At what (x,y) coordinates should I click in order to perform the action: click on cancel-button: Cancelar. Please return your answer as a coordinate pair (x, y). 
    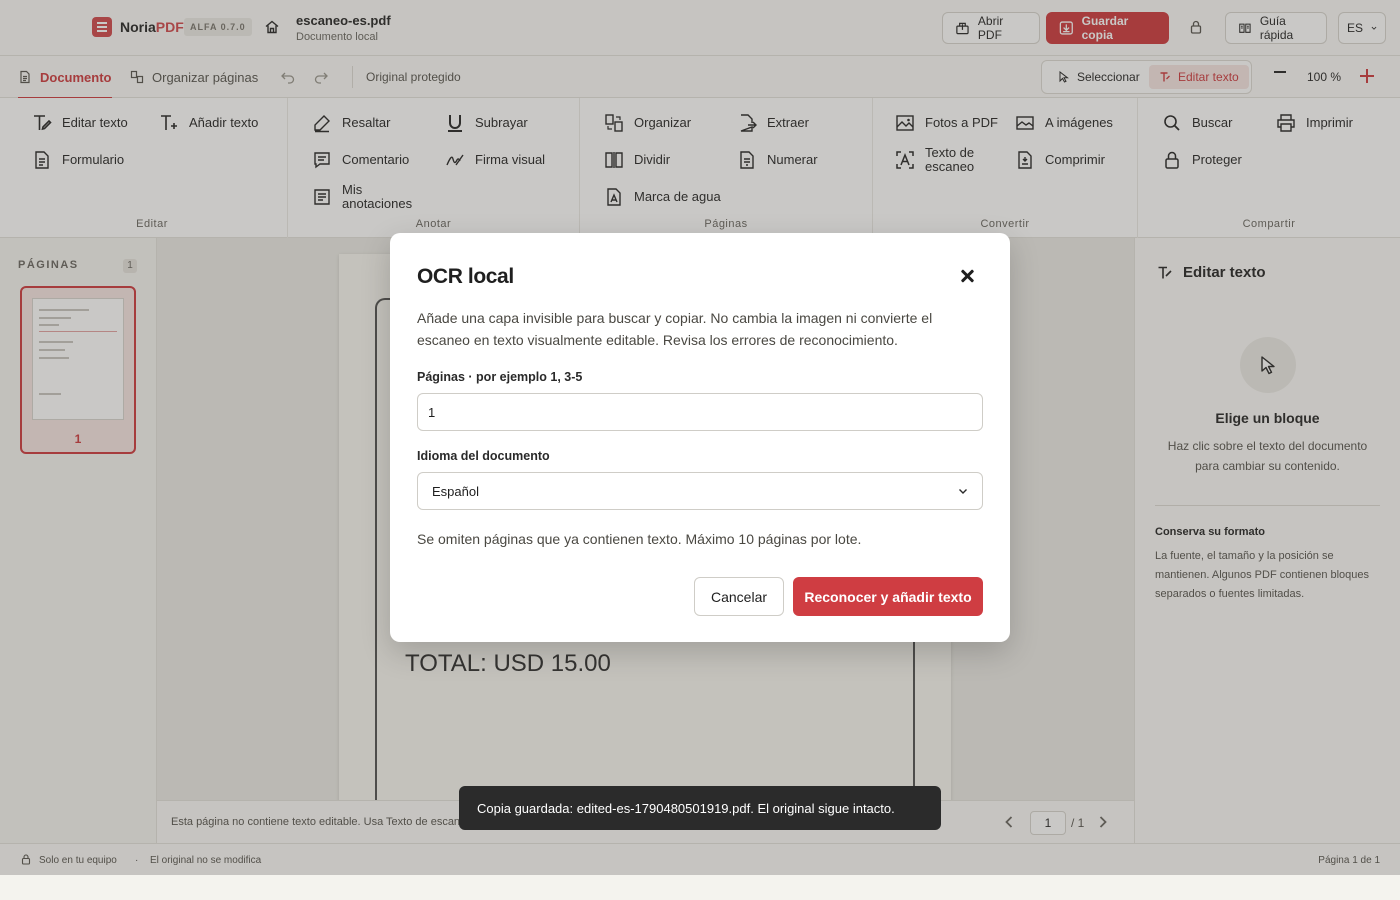
    Looking at the image, I should click on (739, 596).